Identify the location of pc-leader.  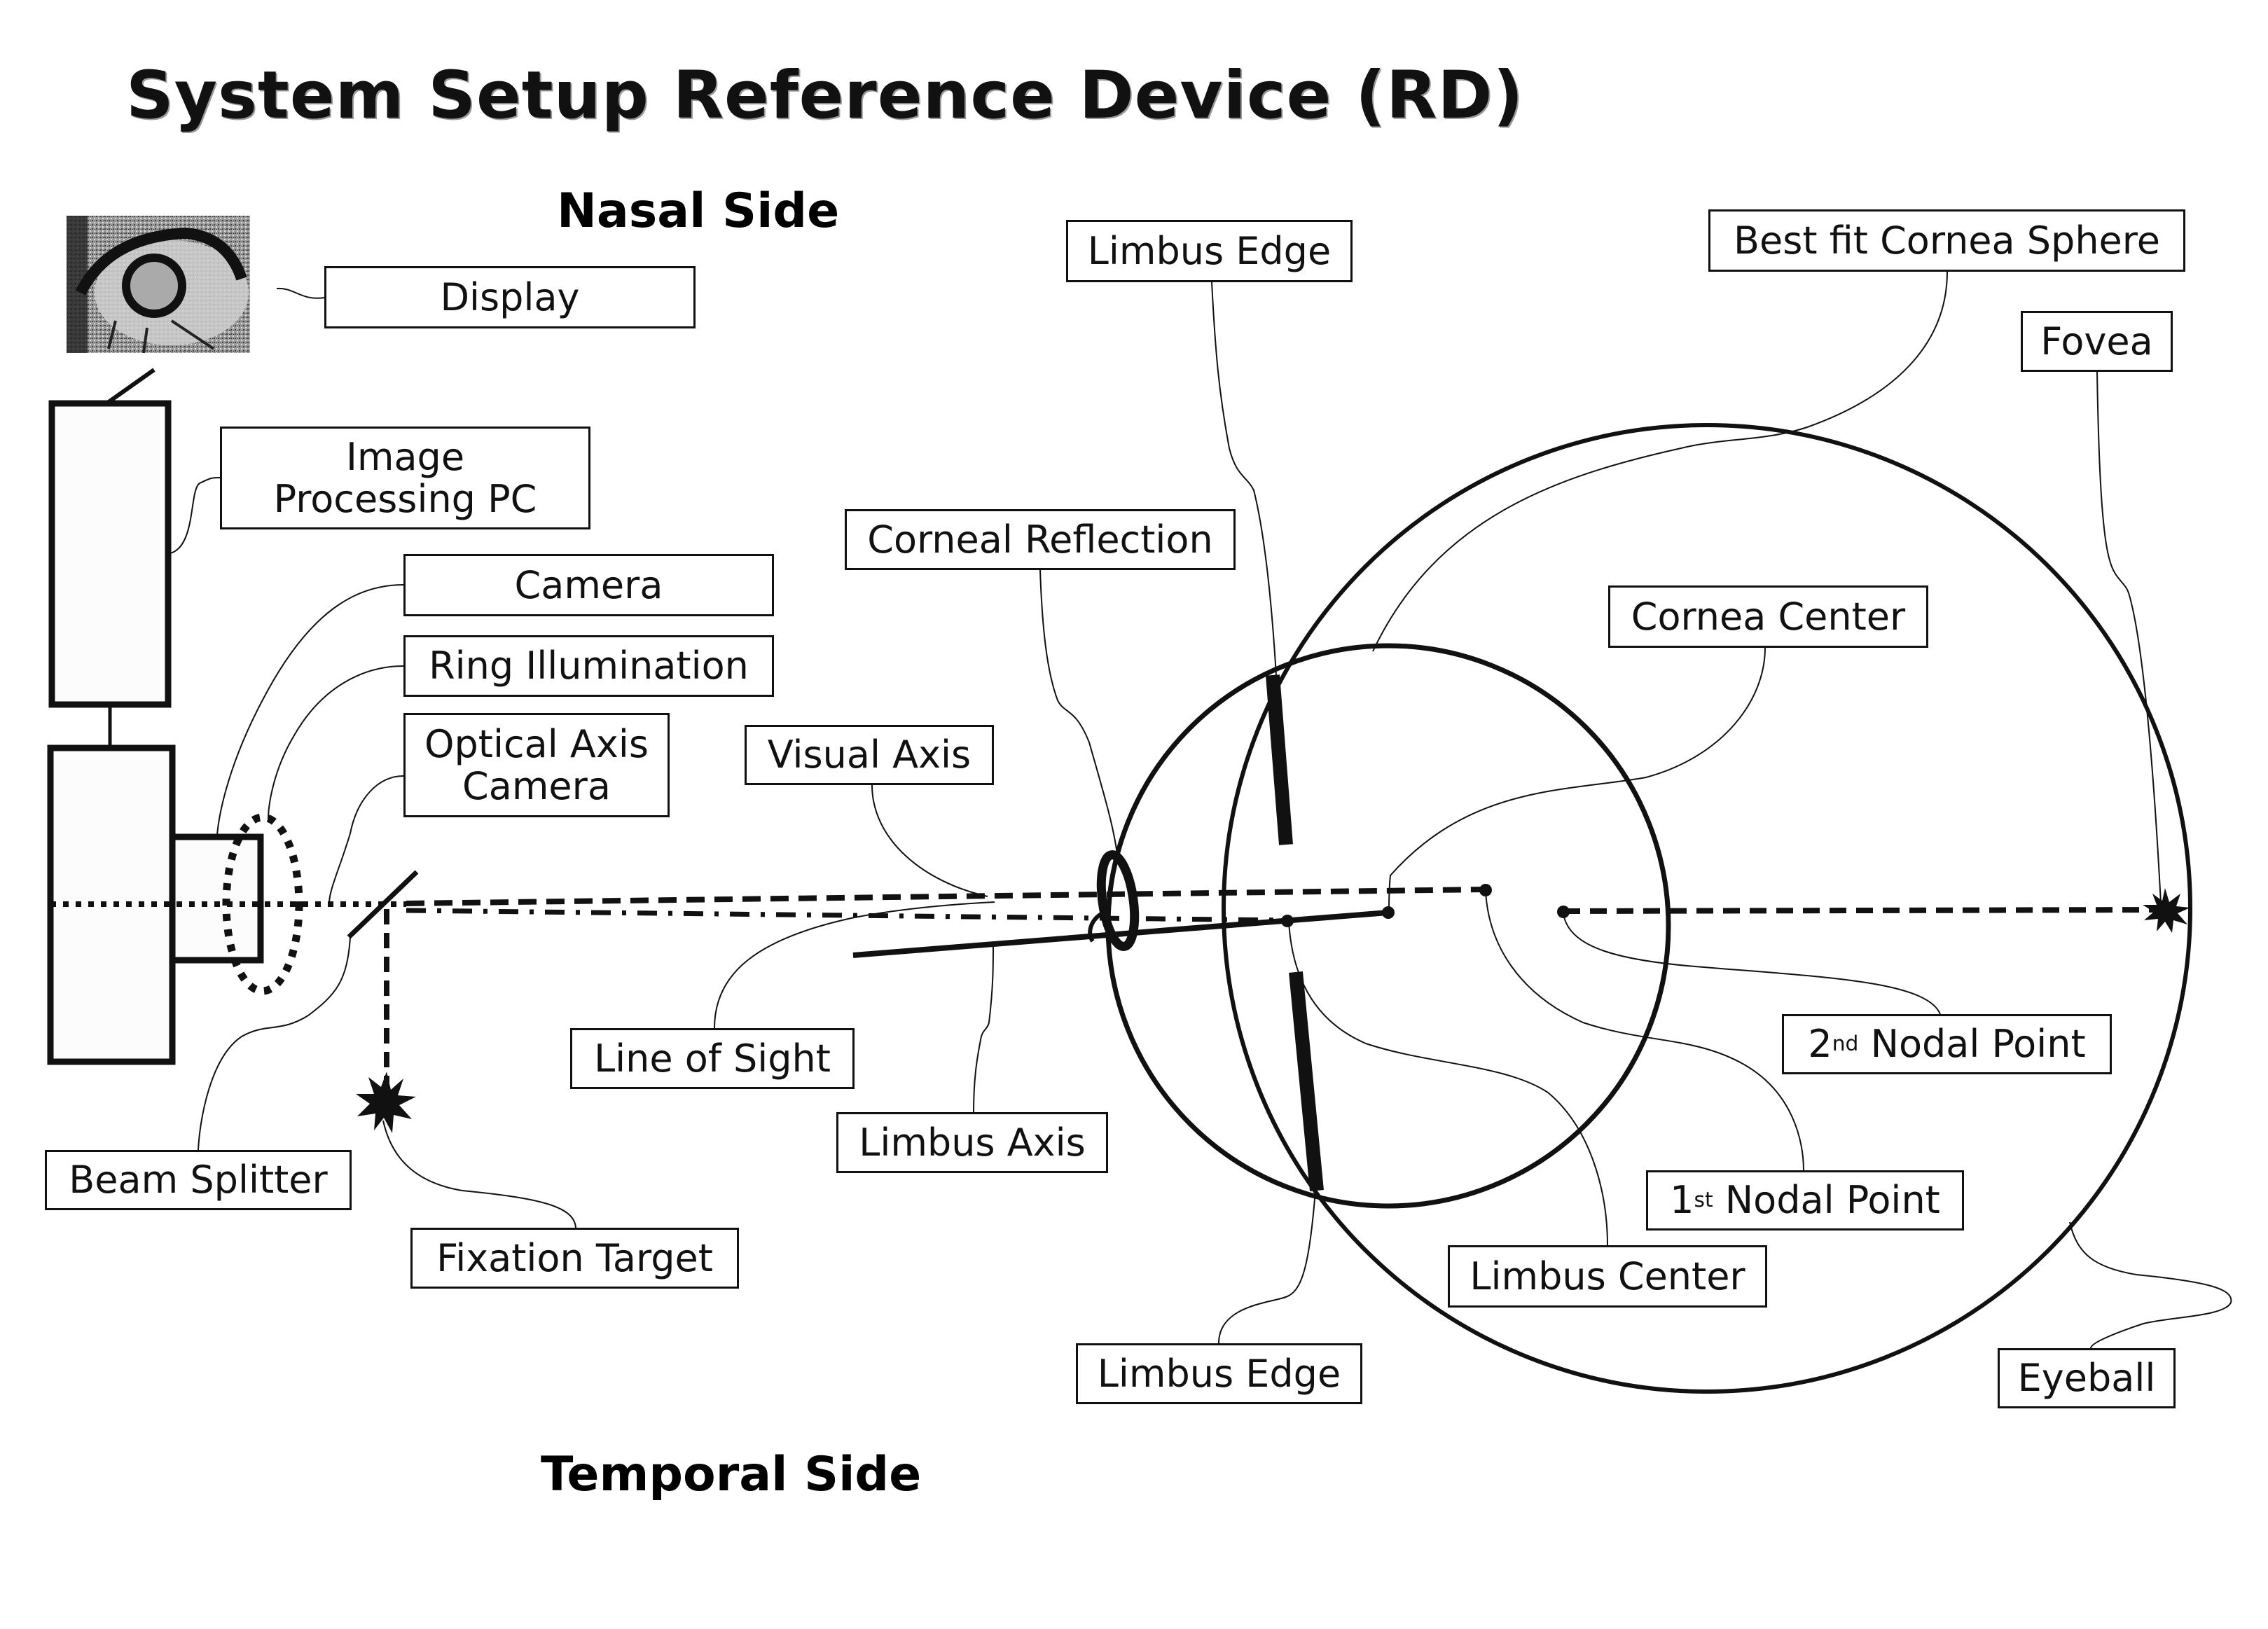
(195, 515).